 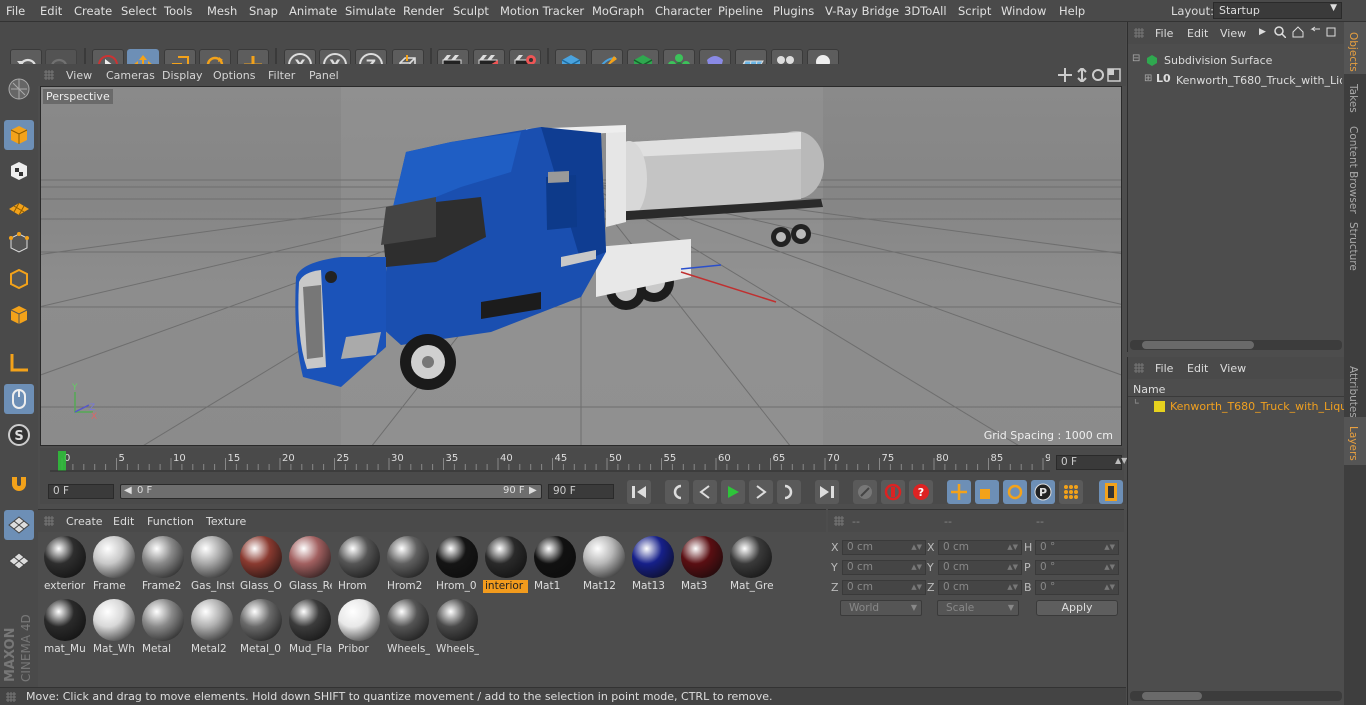 What do you see at coordinates (1353, 52) in the screenshot?
I see `tab-objects: Objects` at bounding box center [1353, 52].